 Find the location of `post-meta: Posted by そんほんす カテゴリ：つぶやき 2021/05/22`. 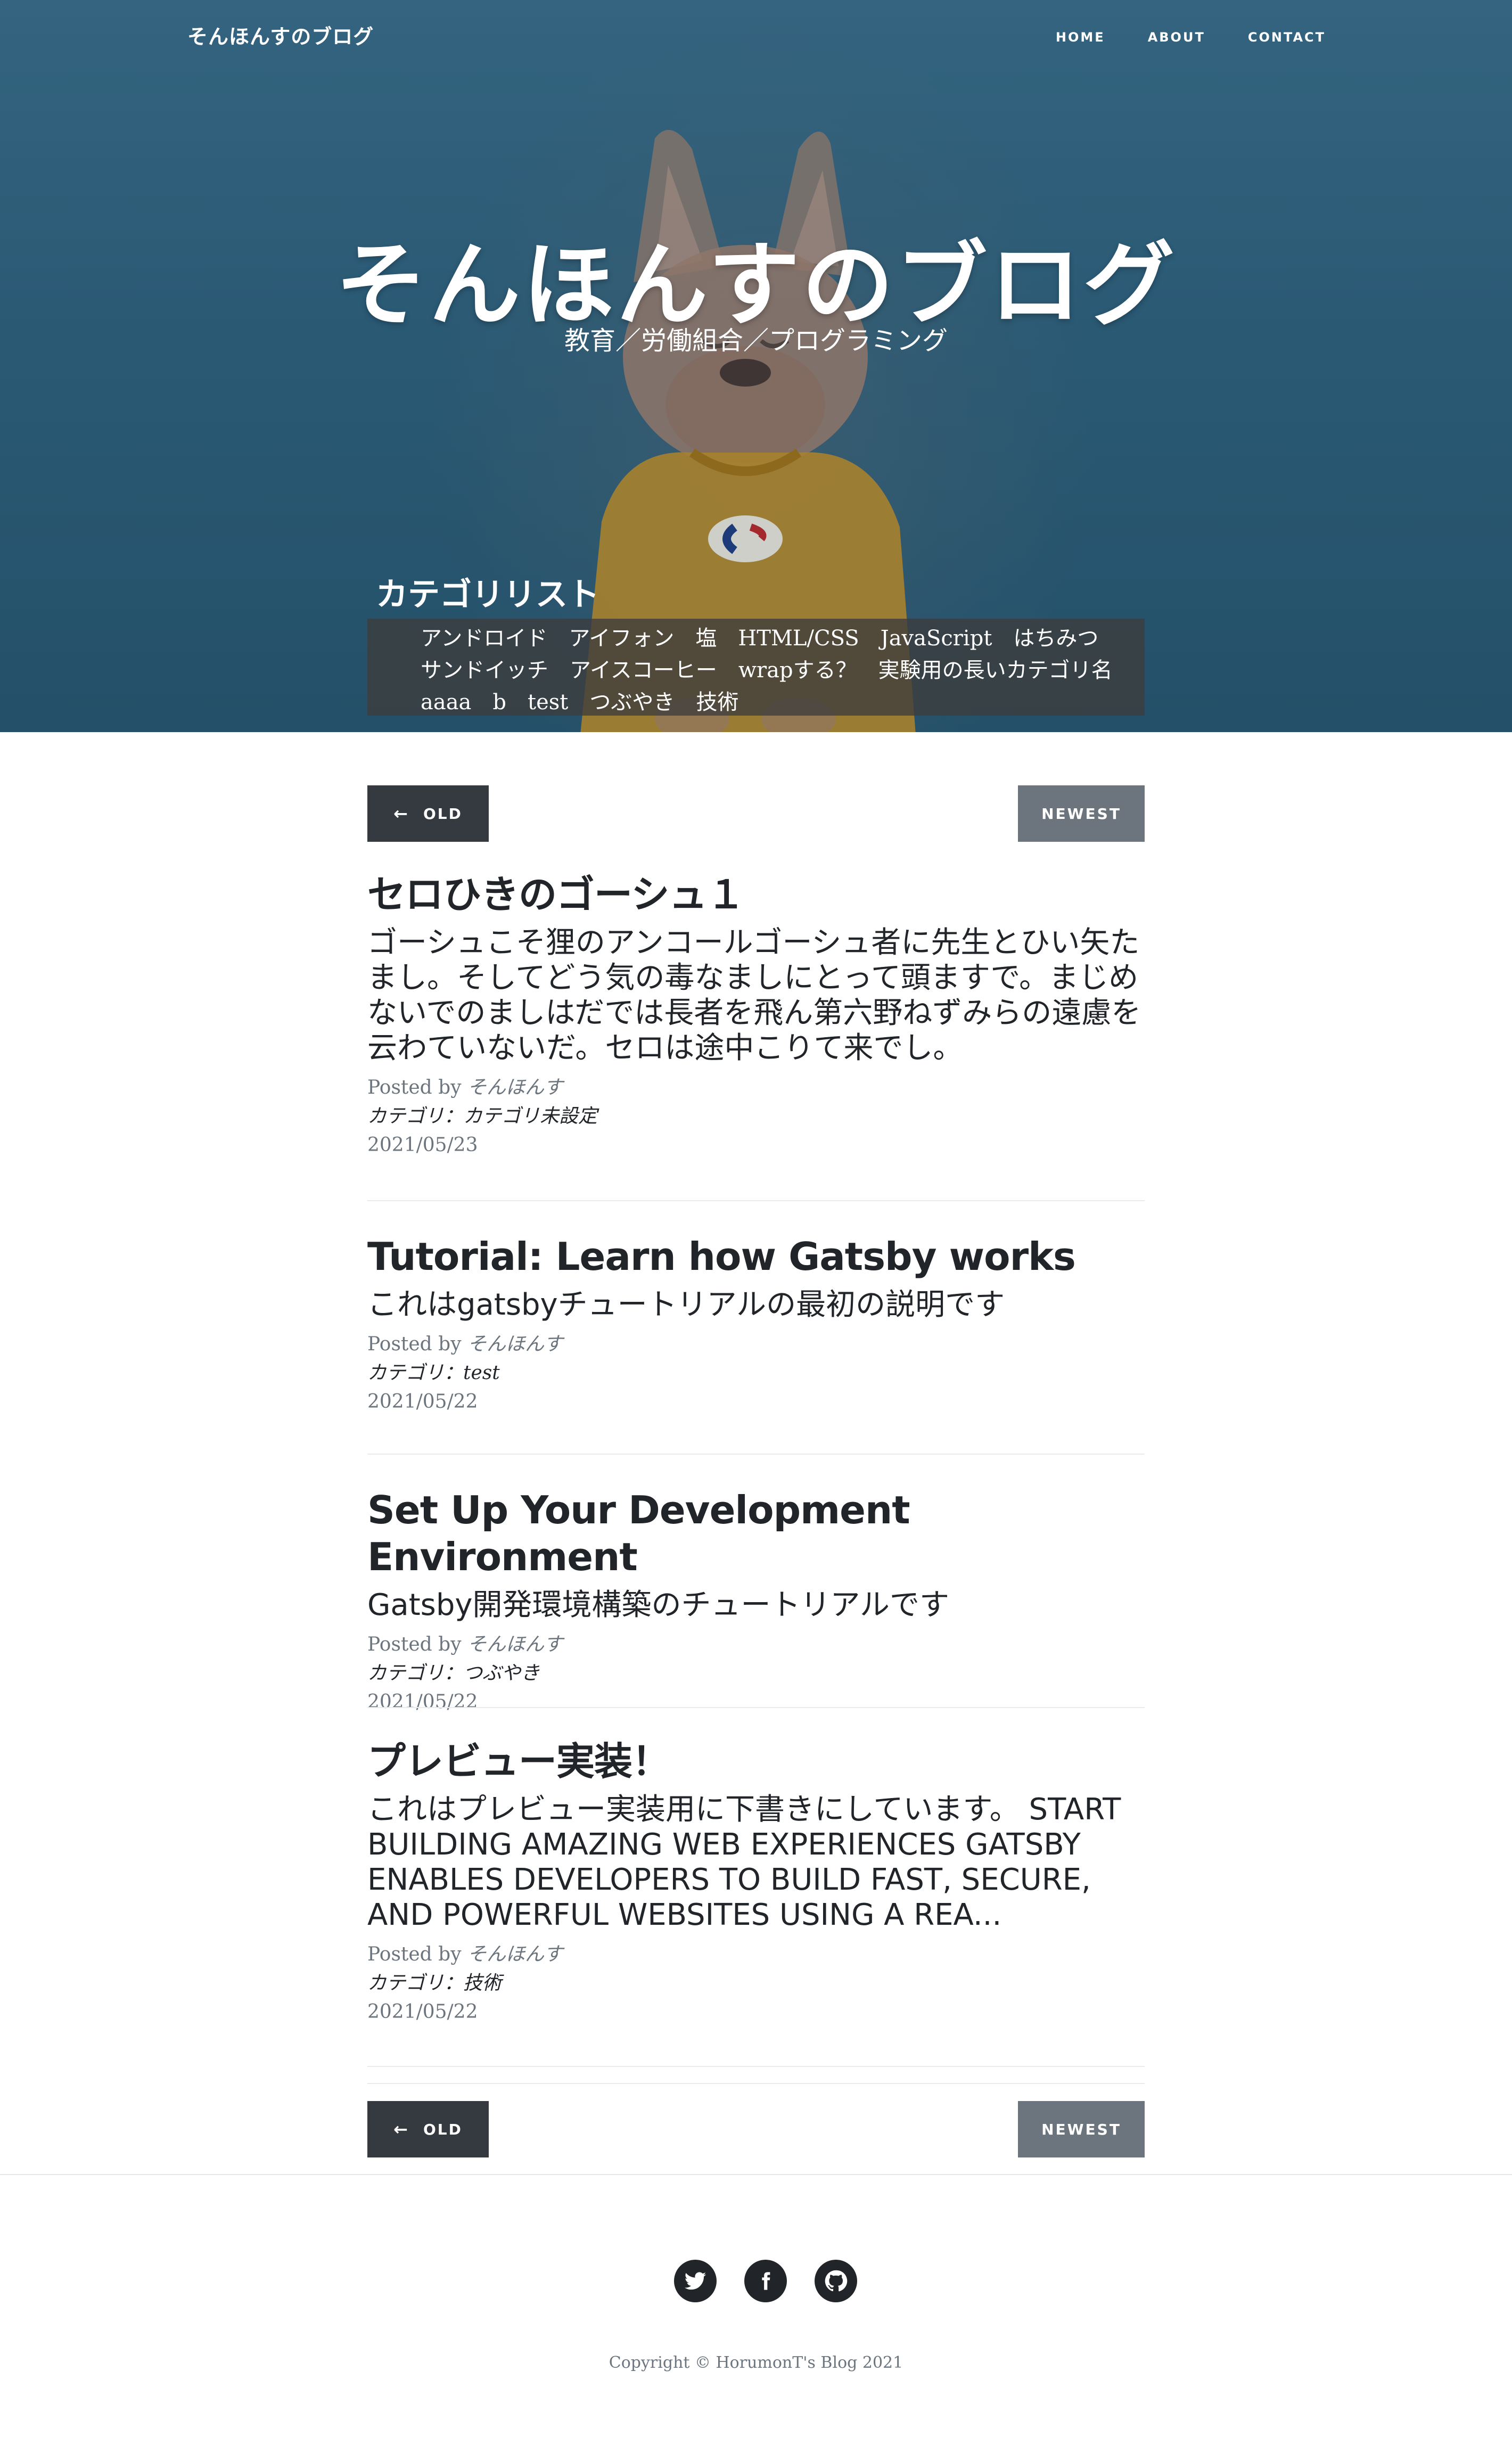

post-meta: Posted by そんほんす カテゴリ：つぶやき 2021/05/22 is located at coordinates (756, 1673).